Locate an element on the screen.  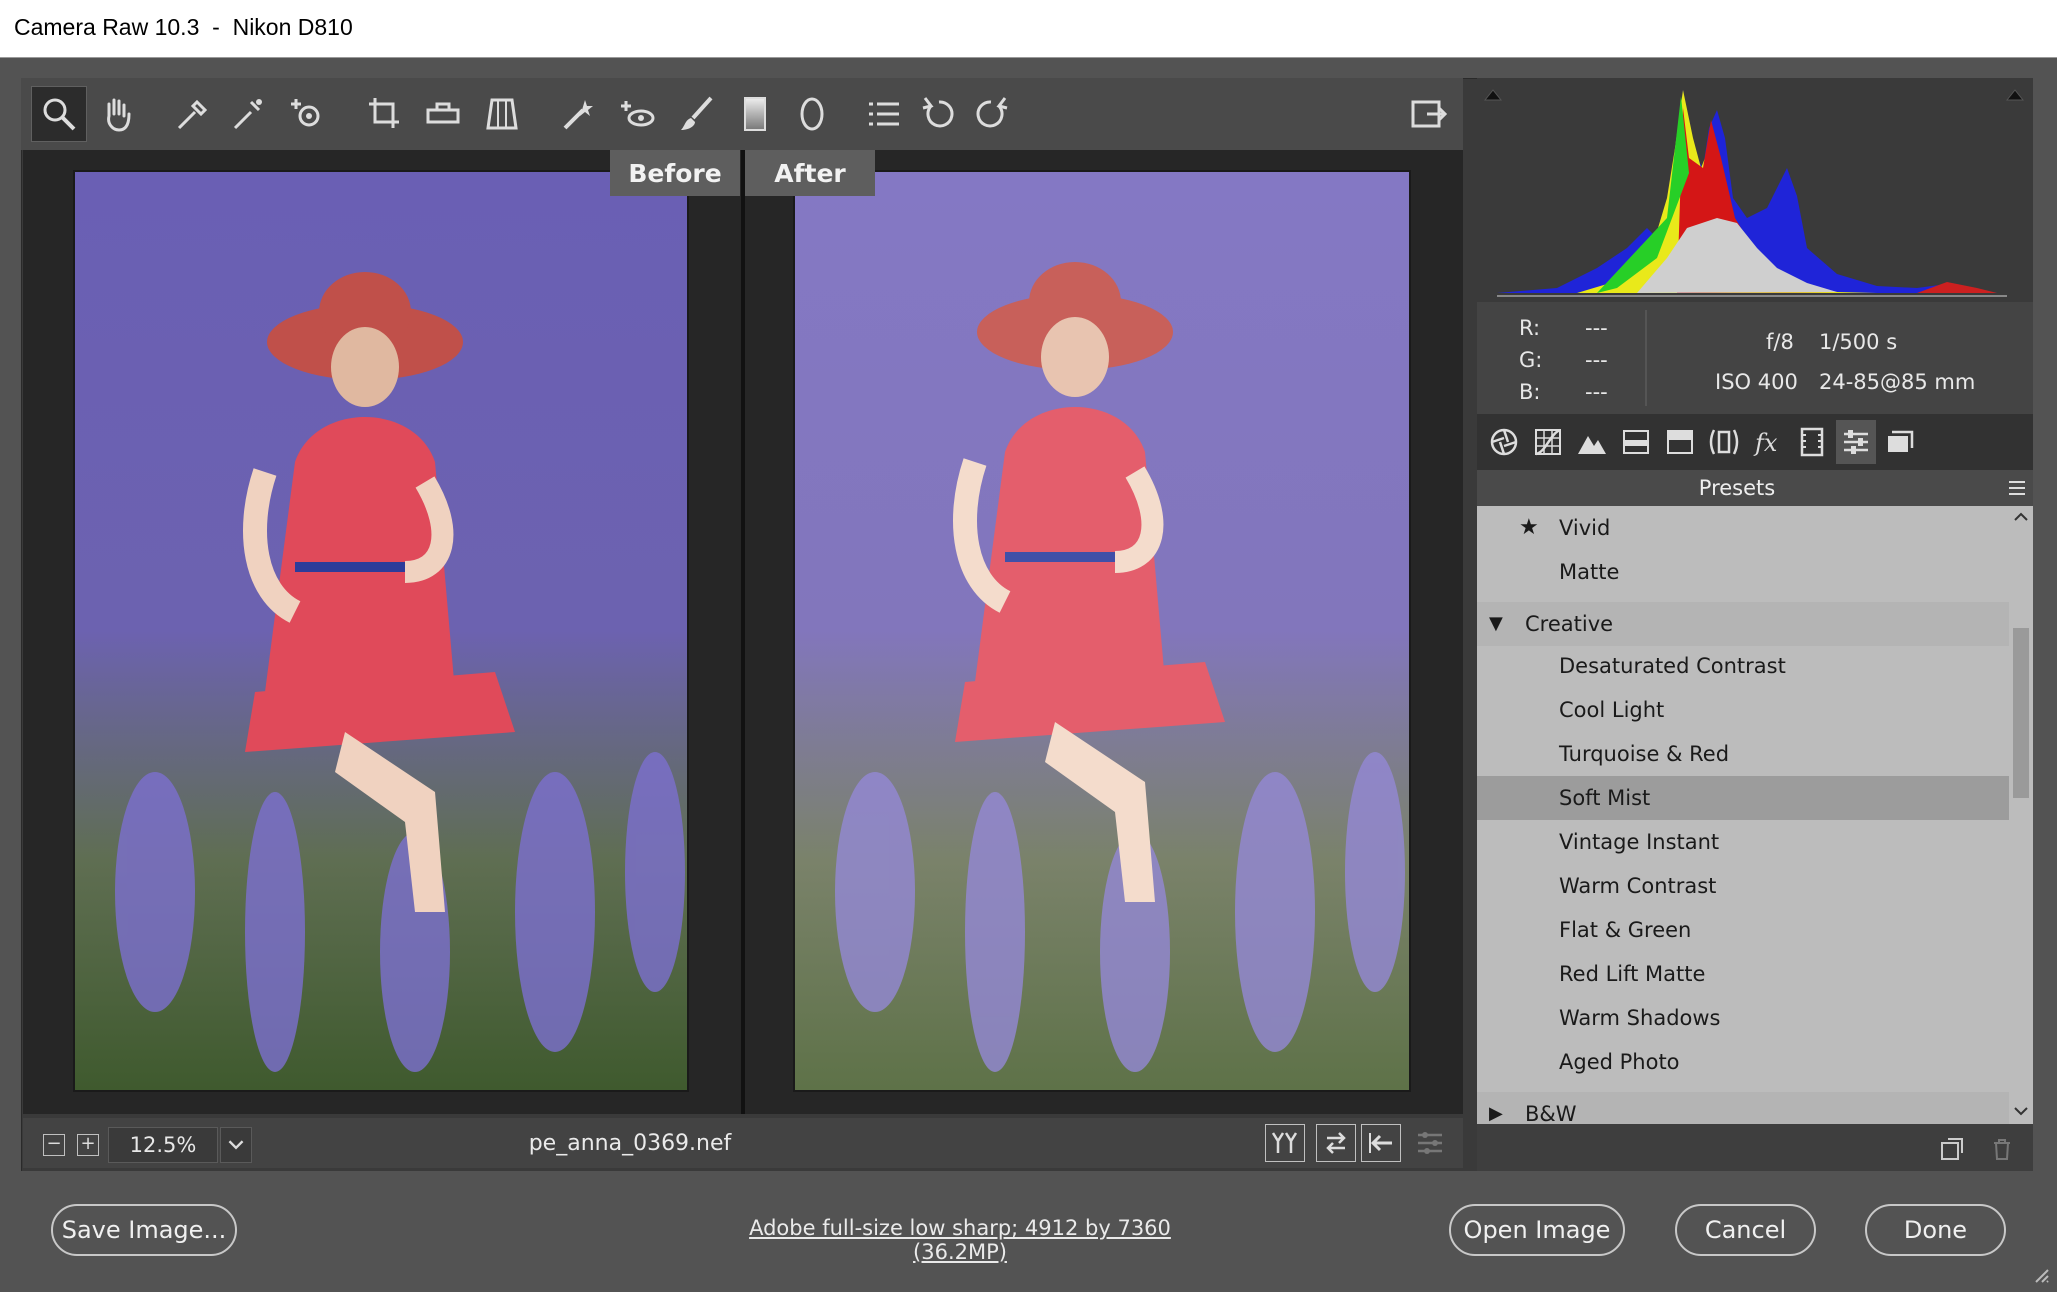
histogram is located at coordinates (1755, 190).